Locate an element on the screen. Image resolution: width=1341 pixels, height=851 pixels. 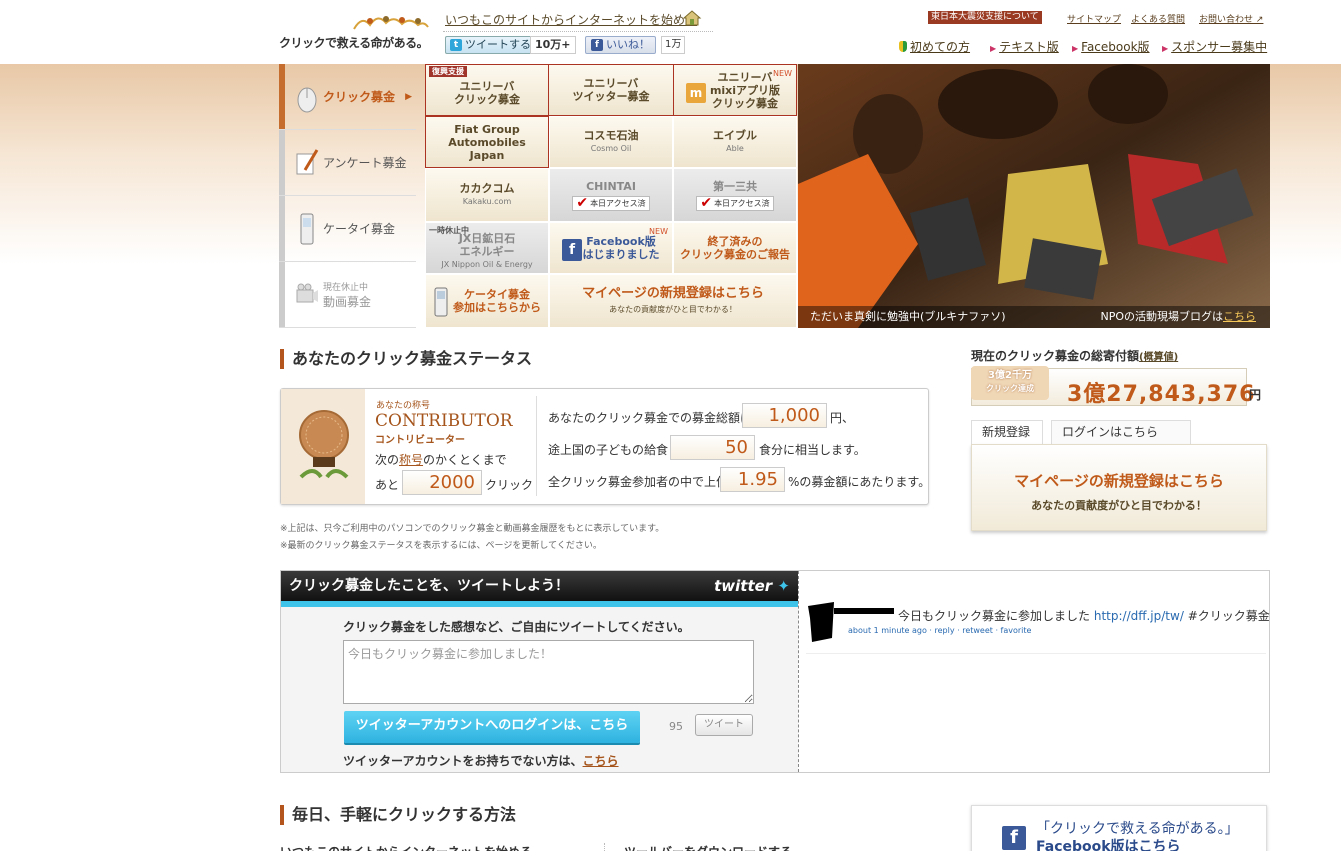
finished-report-tile: 終了済みの クリック募金のご報告 is located at coordinates (735, 248).